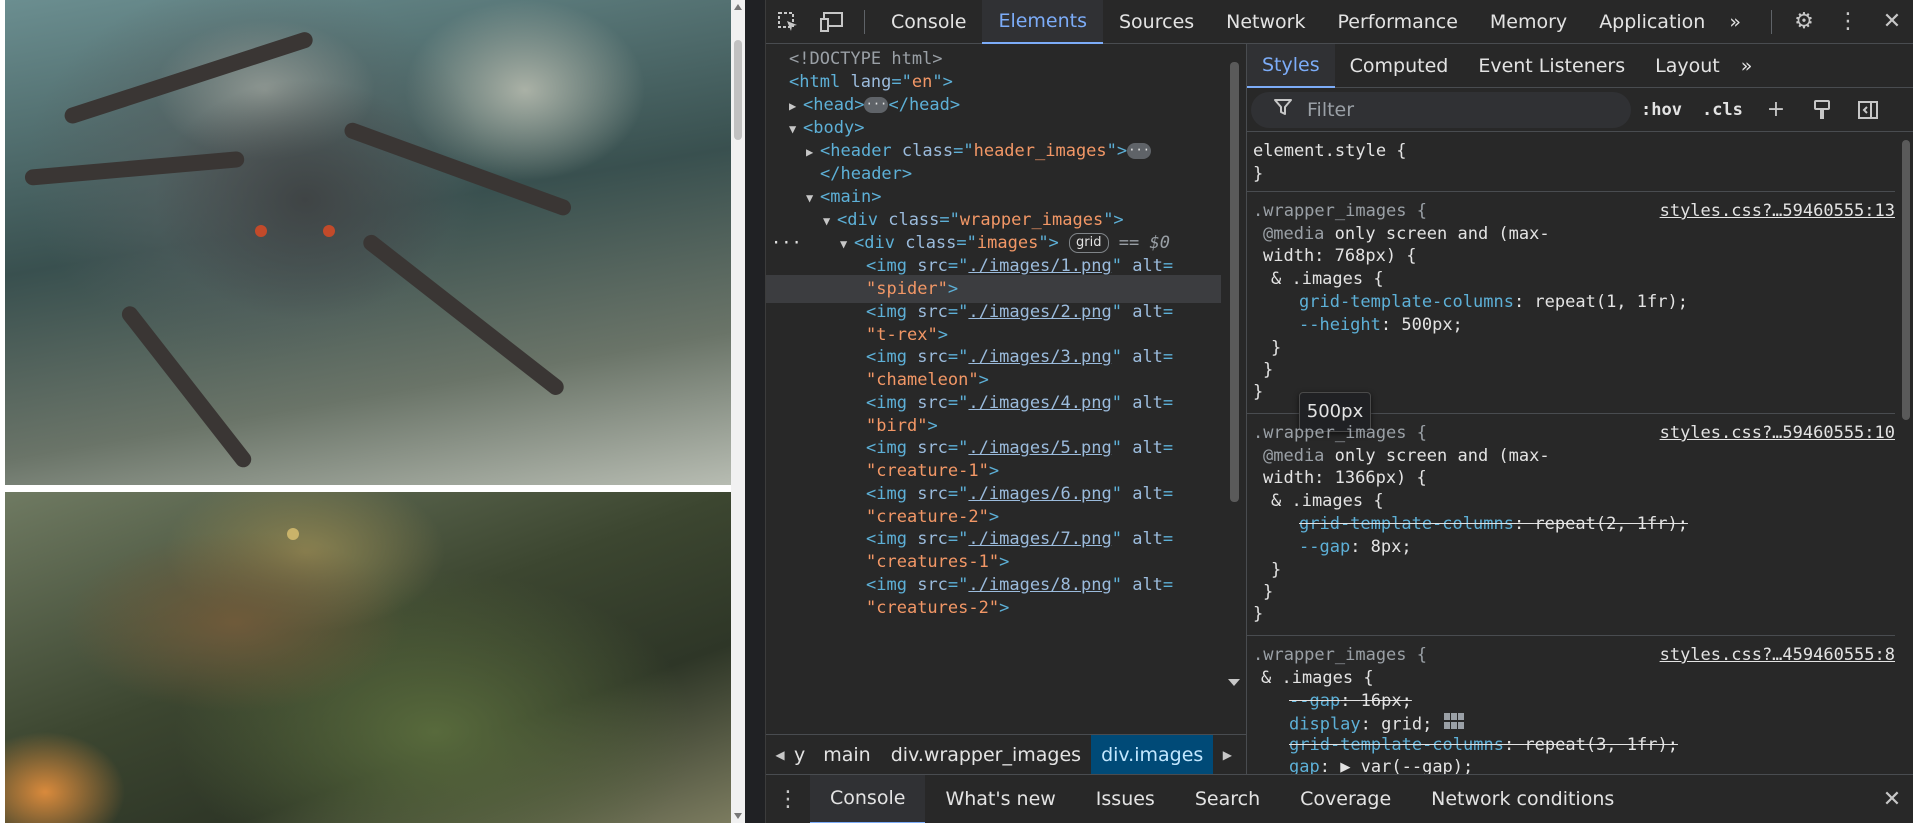 The image size is (1913, 823). I want to click on declaration-overridden: --gap: 16px;, so click(1350, 701).